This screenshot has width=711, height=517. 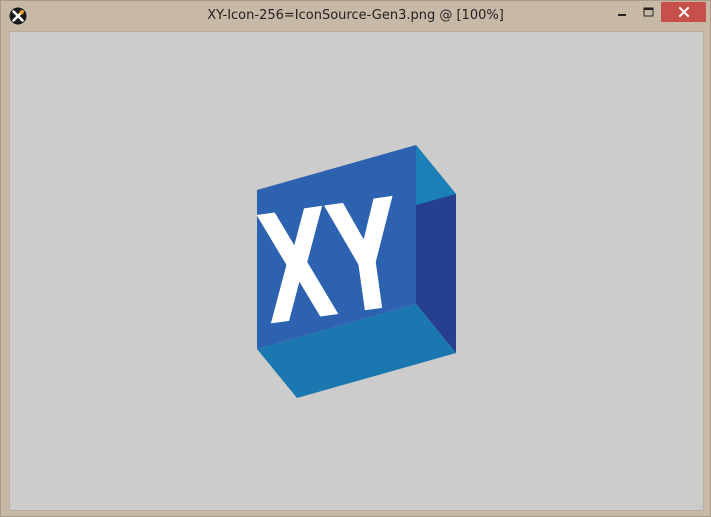 I want to click on minimize-icon, so click(x=622, y=15).